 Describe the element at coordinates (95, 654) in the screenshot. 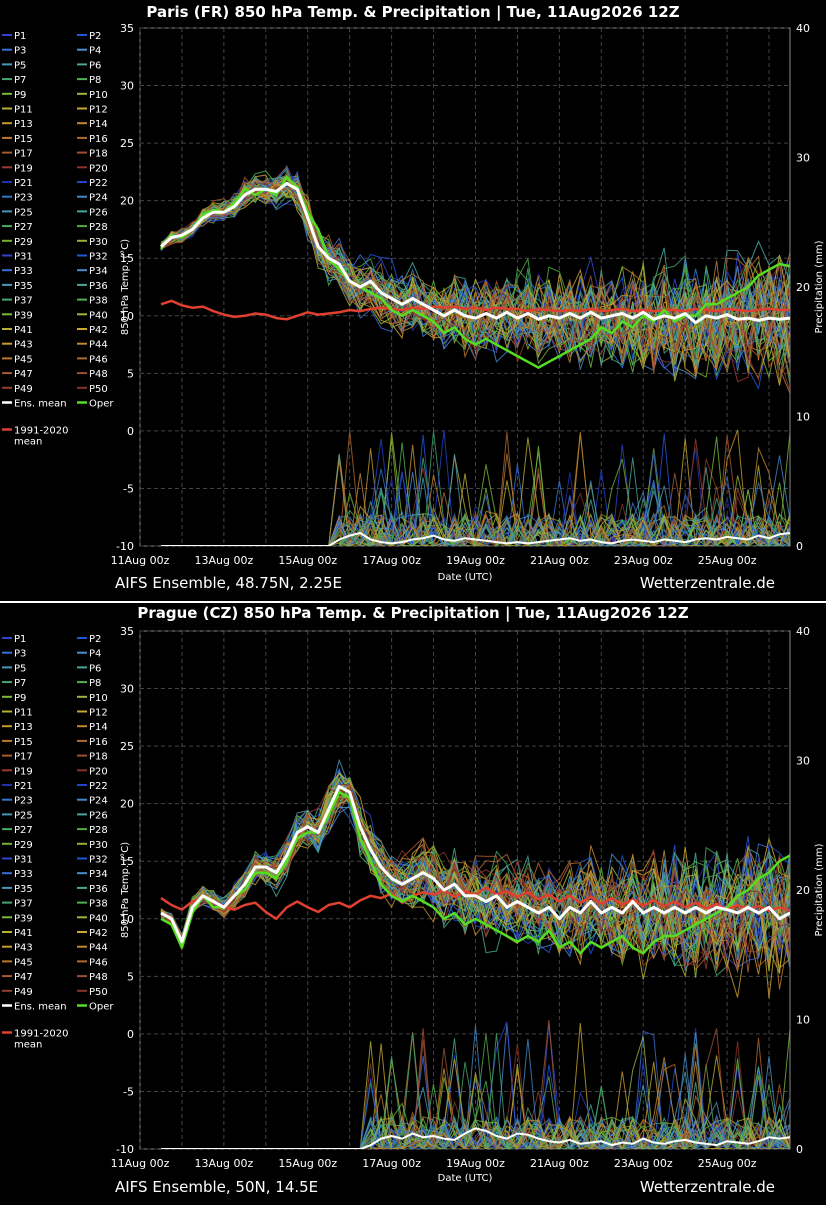

I see `legend-label: P4` at that location.